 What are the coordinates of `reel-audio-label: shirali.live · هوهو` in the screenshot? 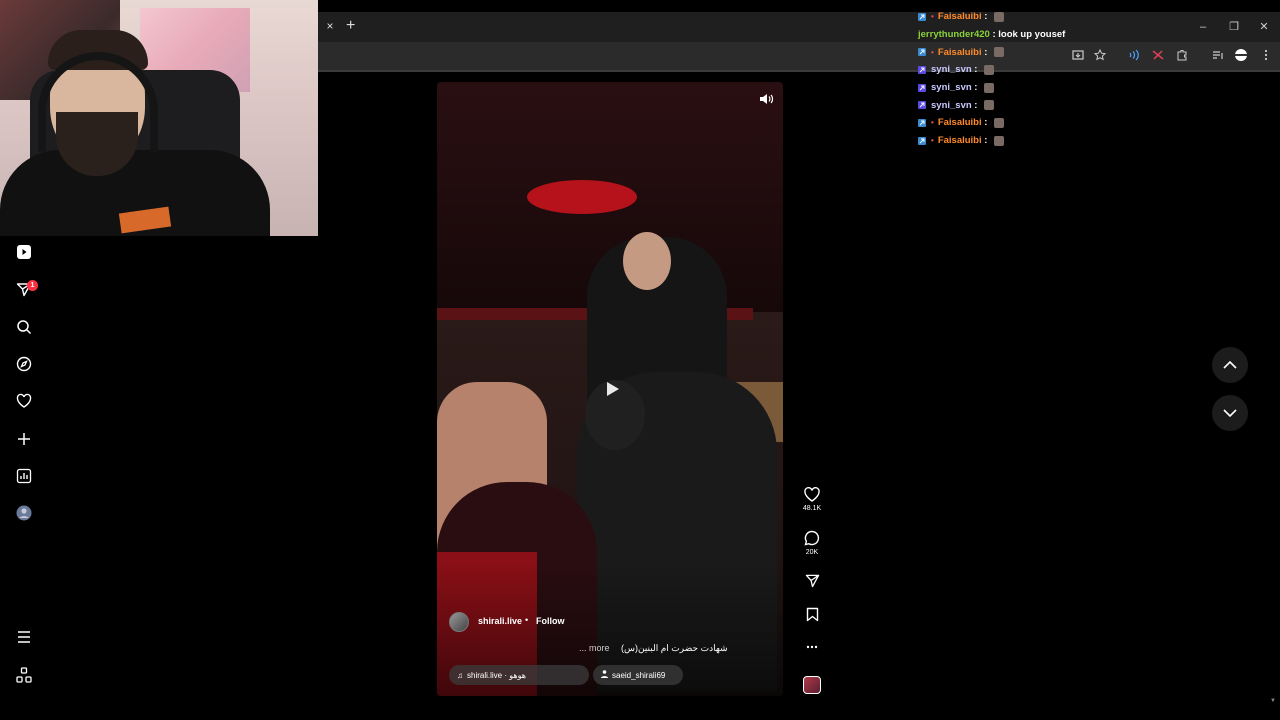 It's located at (496, 675).